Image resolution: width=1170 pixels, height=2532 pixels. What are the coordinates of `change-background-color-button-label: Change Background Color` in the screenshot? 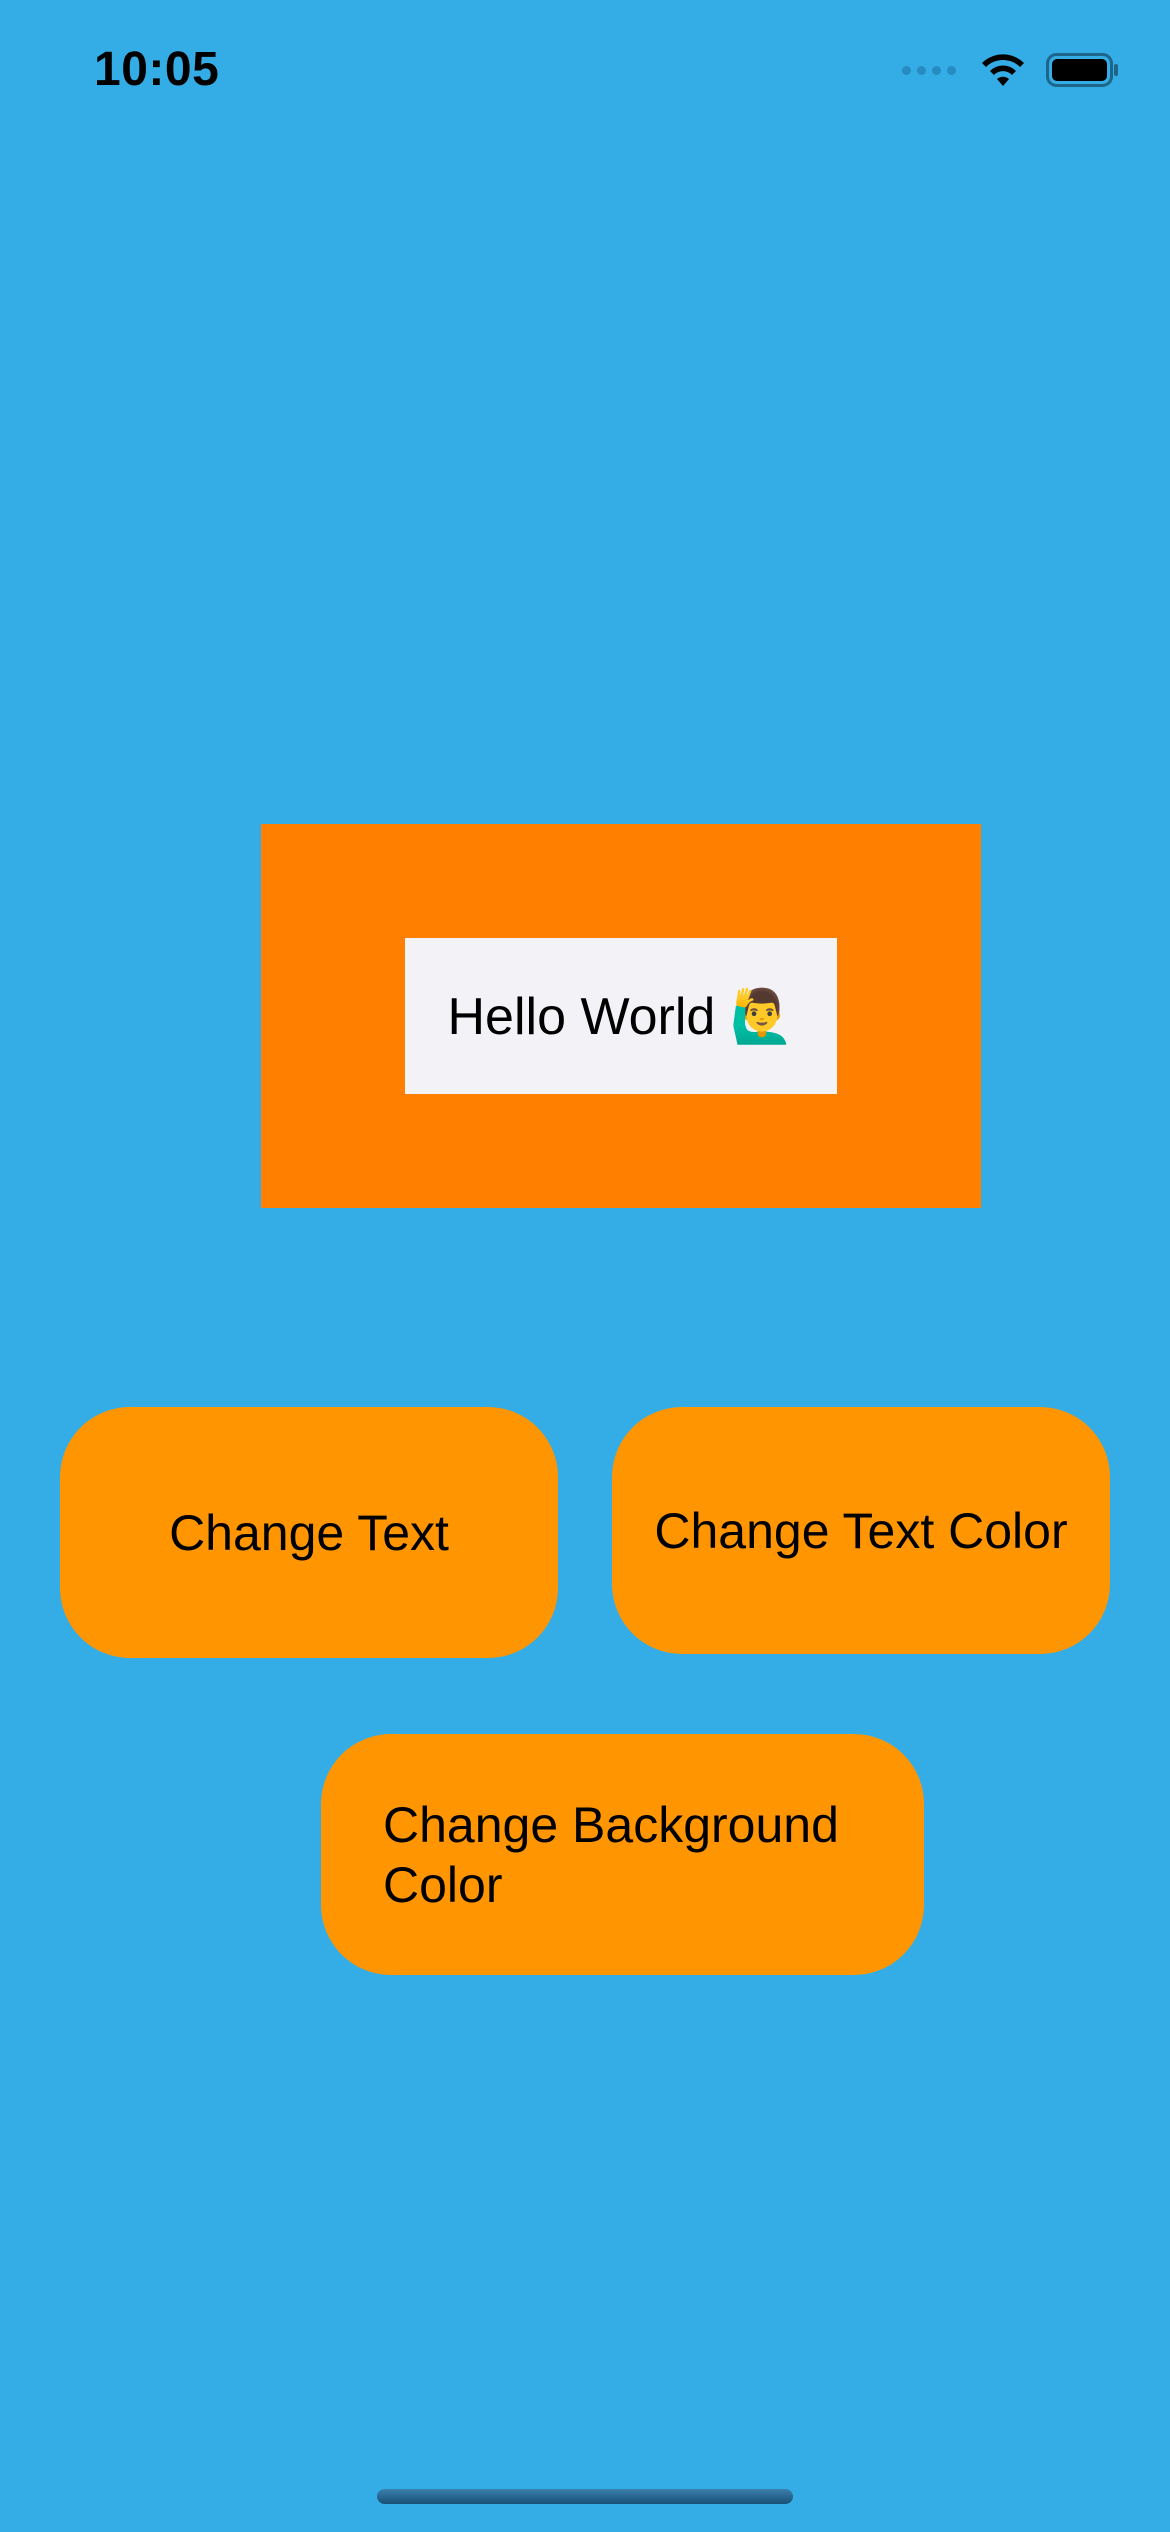 It's located at (611, 1854).